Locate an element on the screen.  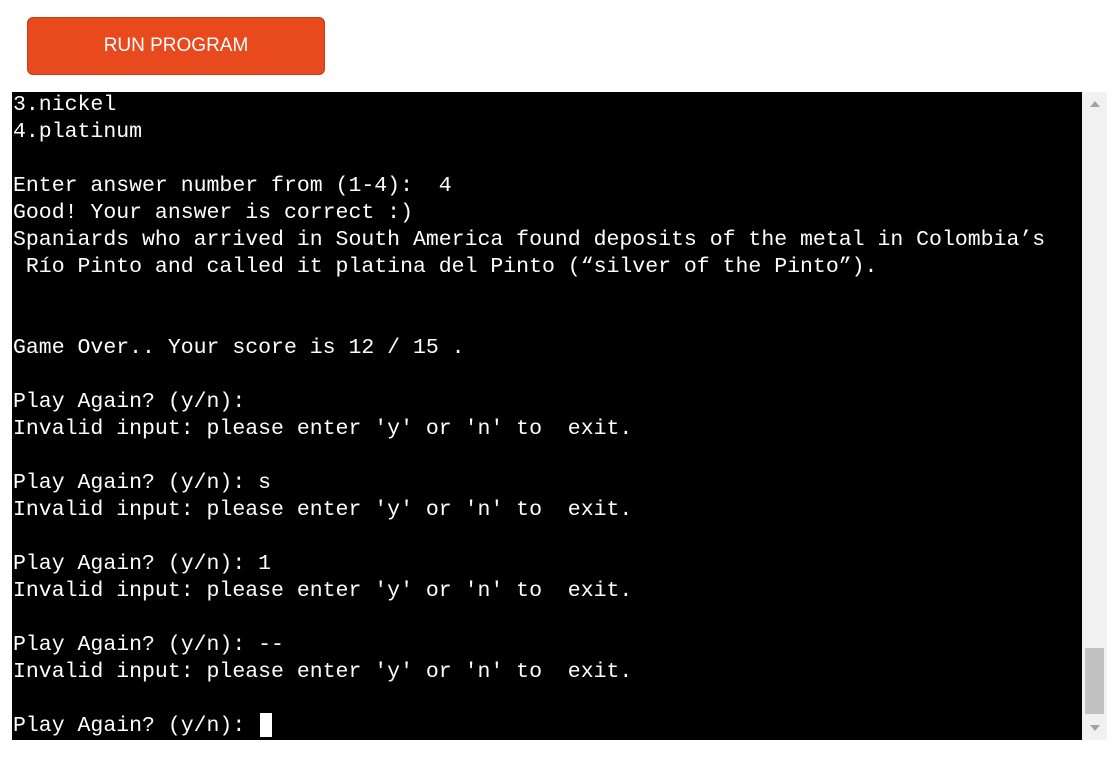
triangle-up-icon is located at coordinates (1094, 104).